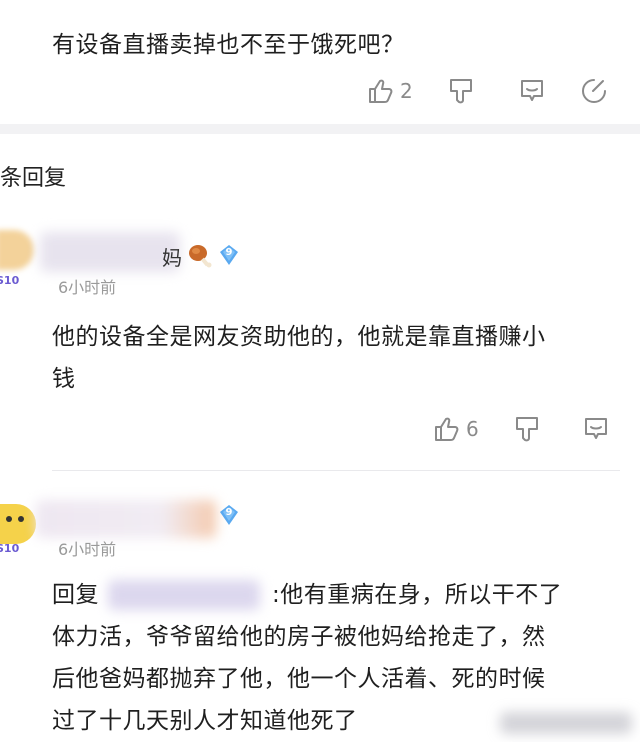  Describe the element at coordinates (64, 379) in the screenshot. I see `reply1-text-line2: 钱` at that location.